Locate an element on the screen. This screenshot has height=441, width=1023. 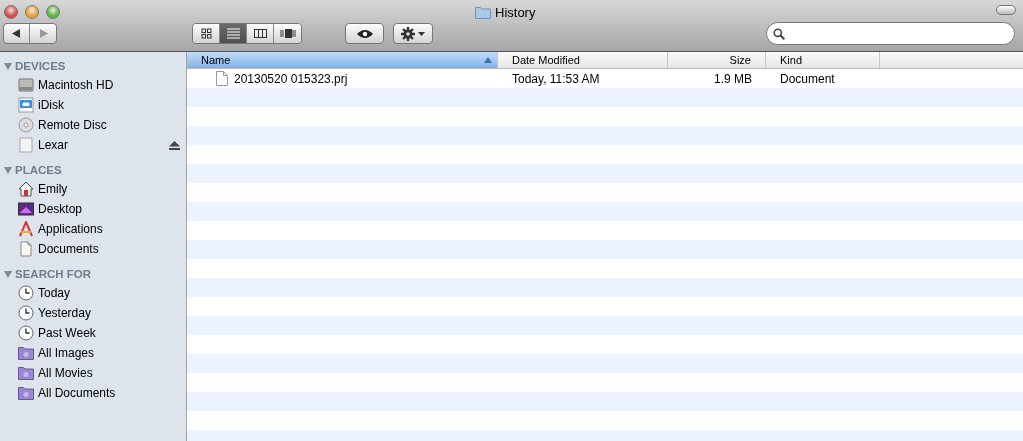
desktop-icon is located at coordinates (26, 209).